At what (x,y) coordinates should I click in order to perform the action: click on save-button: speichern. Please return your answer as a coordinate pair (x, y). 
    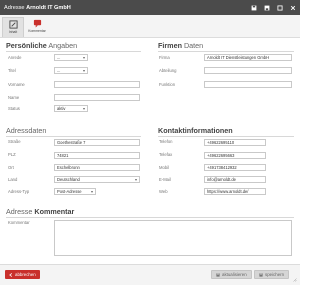
    Looking at the image, I should click on (272, 274).